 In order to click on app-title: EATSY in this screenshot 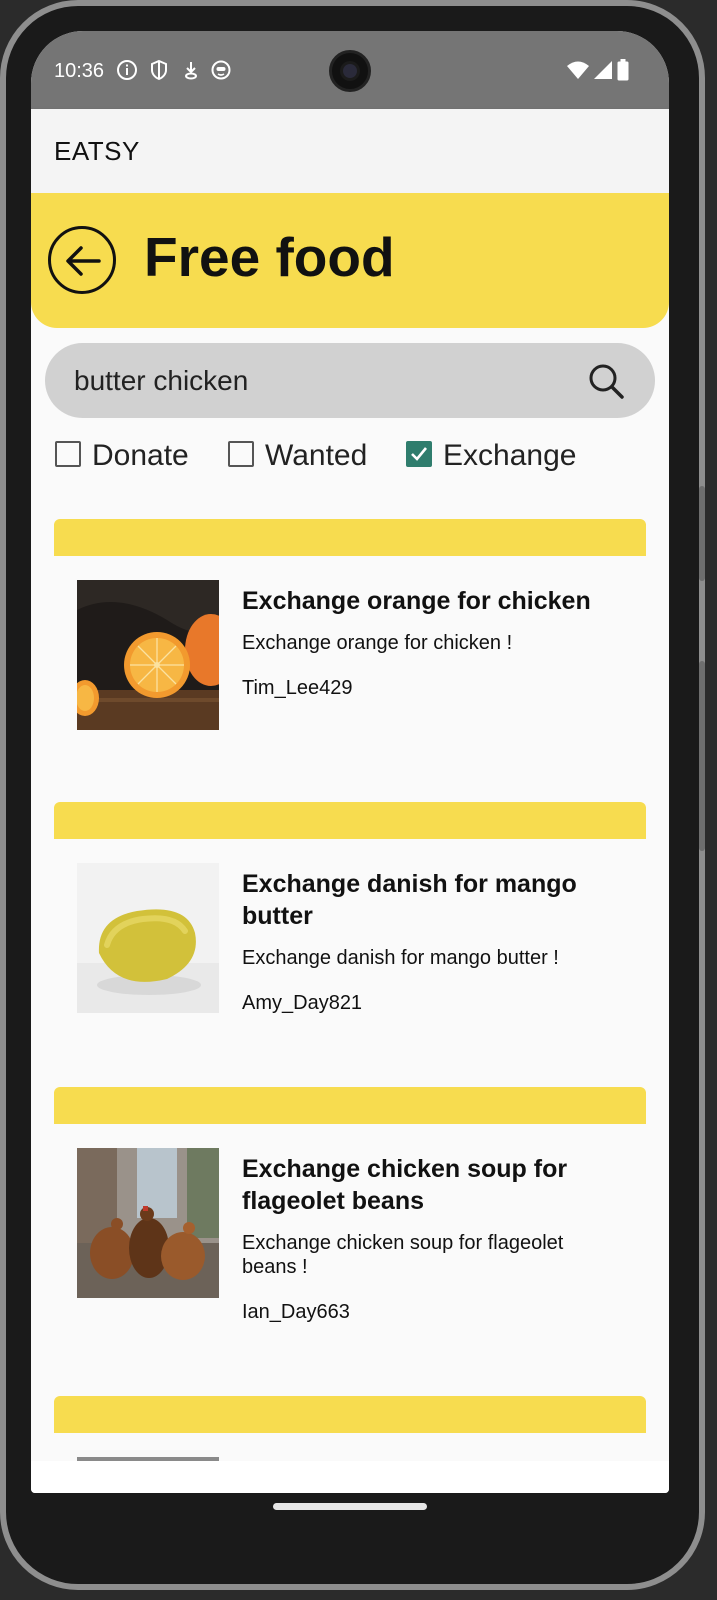, I will do `click(97, 151)`.